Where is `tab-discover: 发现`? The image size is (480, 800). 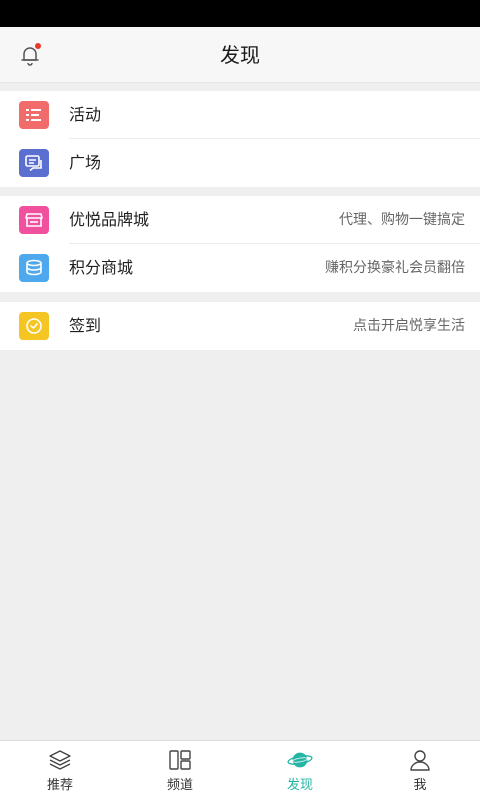 tab-discover: 发现 is located at coordinates (300, 770).